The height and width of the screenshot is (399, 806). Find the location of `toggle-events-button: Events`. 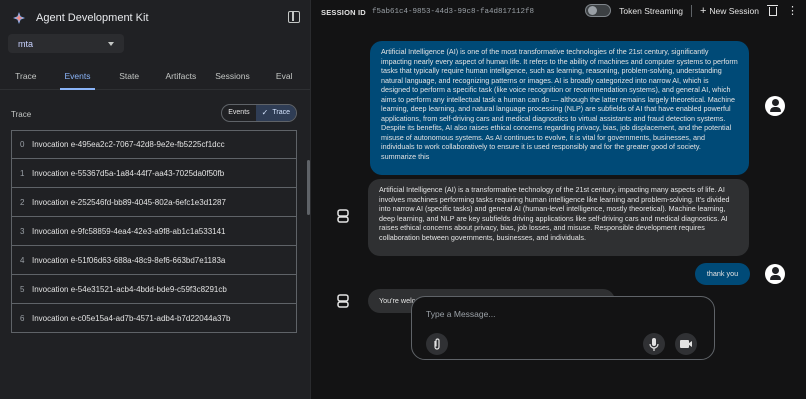

toggle-events-button: Events is located at coordinates (238, 113).